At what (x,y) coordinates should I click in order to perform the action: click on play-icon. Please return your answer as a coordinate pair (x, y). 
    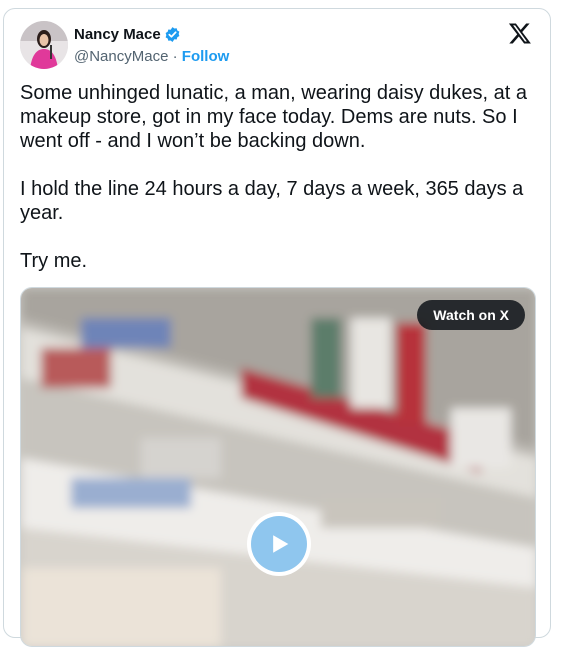
    Looking at the image, I should click on (281, 544).